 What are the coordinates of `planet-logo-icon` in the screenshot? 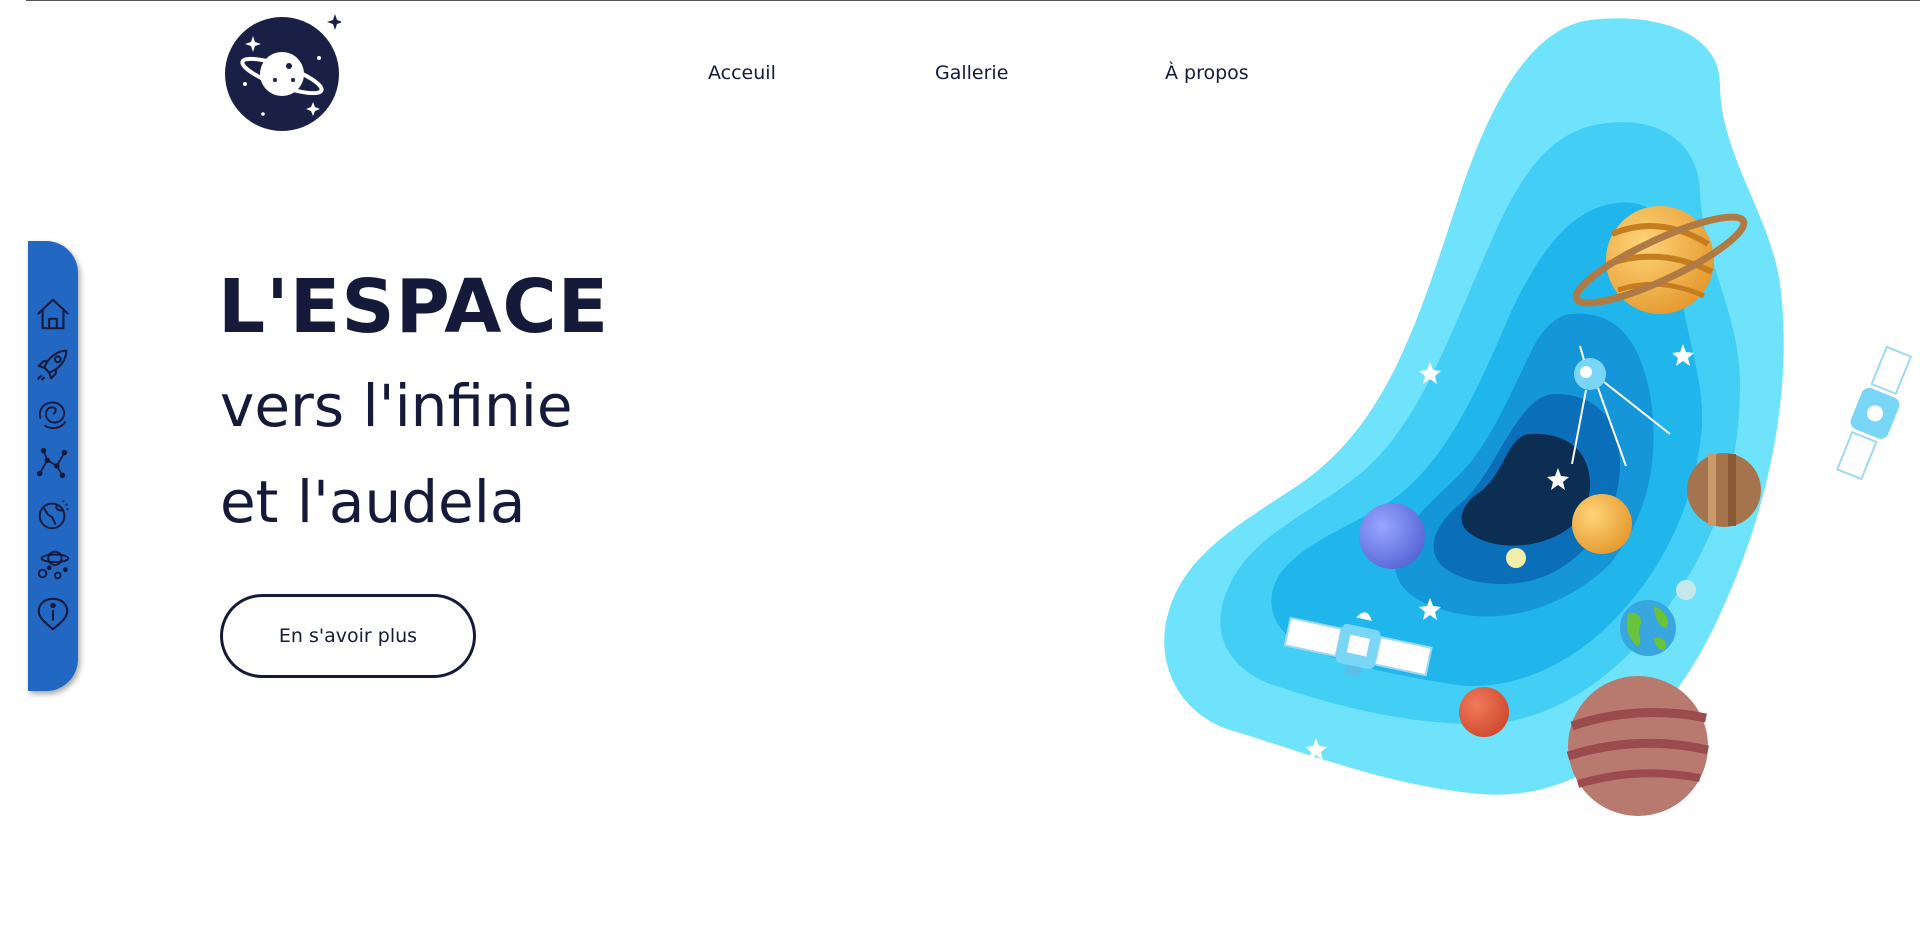 It's located at (282, 73).